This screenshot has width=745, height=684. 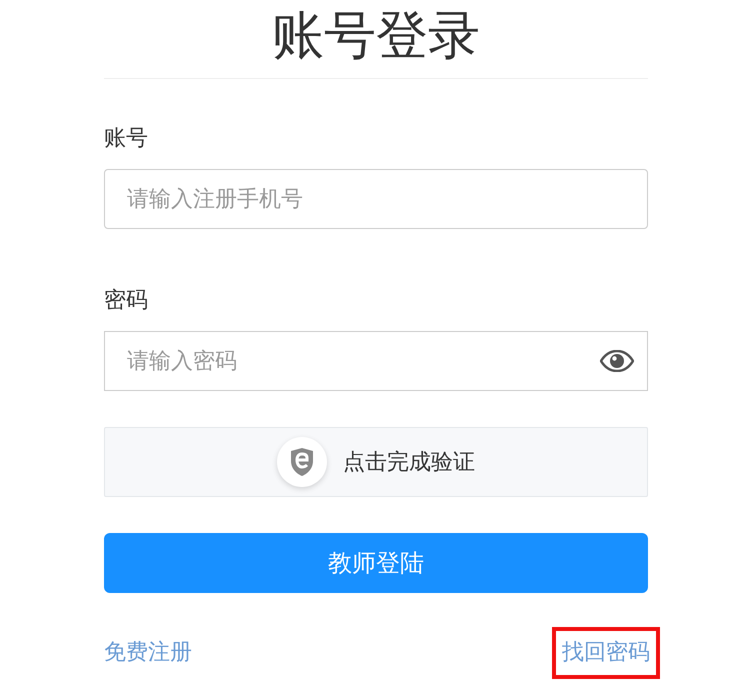 What do you see at coordinates (606, 653) in the screenshot?
I see `forgot-password-link: 找回密码` at bounding box center [606, 653].